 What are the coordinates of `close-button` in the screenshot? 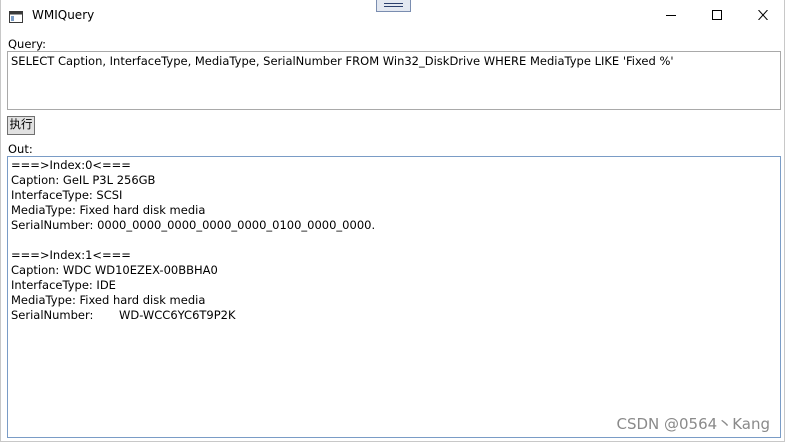 It's located at (762, 15).